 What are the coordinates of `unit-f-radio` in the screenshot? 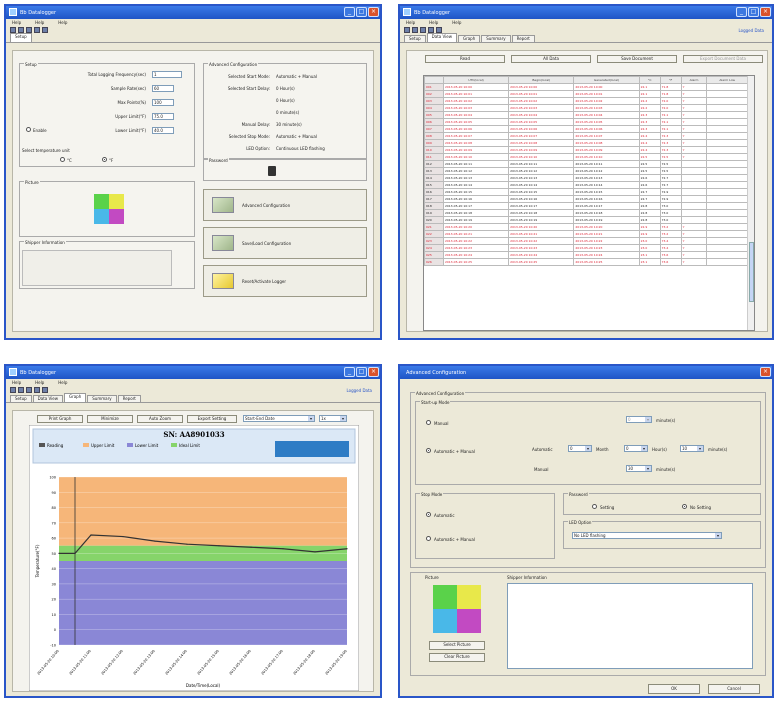 It's located at (104, 159).